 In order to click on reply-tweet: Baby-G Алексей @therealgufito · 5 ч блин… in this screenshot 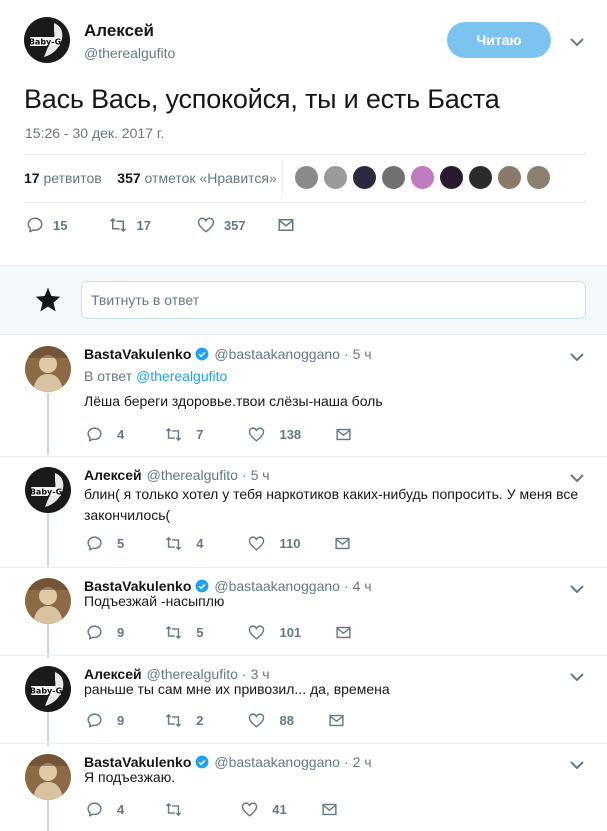, I will do `click(303, 512)`.